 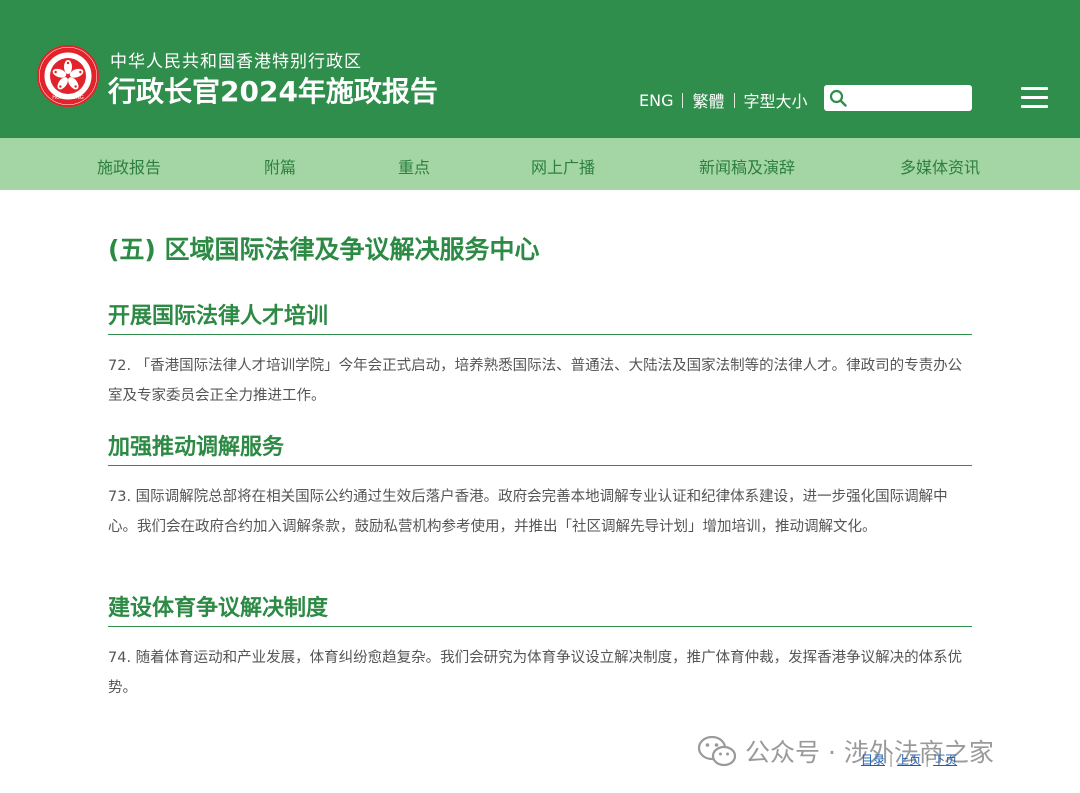 What do you see at coordinates (747, 166) in the screenshot?
I see `nav-item-press-releases: 新闻稿及演辞` at bounding box center [747, 166].